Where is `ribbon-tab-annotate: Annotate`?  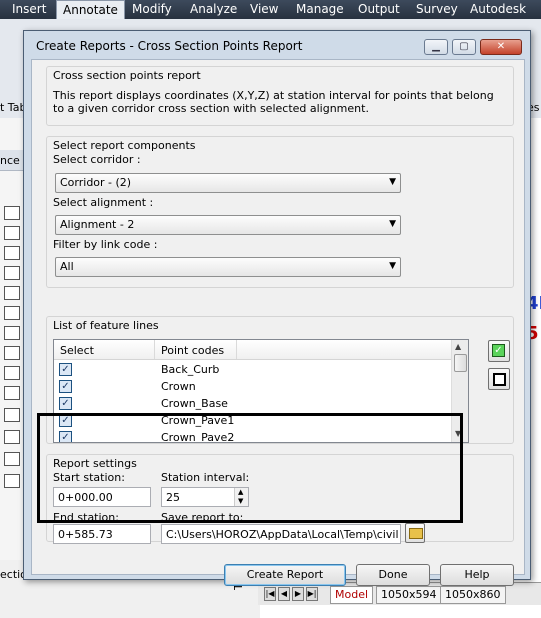
ribbon-tab-annotate: Annotate is located at coordinates (90, 10).